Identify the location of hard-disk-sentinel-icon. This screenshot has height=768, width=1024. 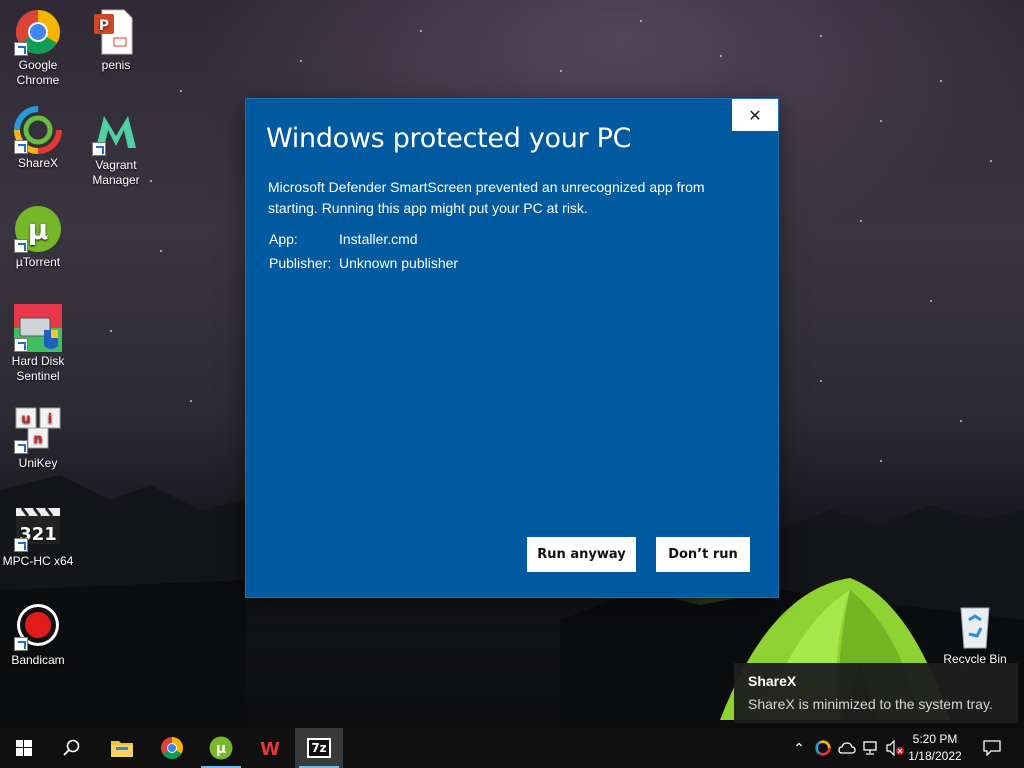
(38, 328).